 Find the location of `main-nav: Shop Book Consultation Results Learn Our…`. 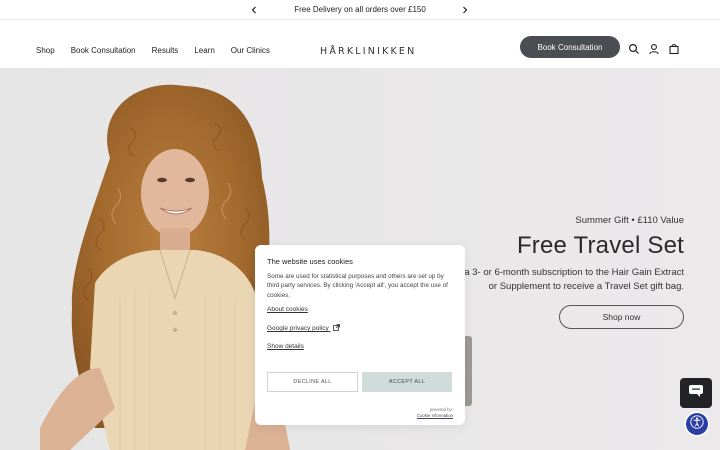

main-nav: Shop Book Consultation Results Learn Our… is located at coordinates (161, 50).